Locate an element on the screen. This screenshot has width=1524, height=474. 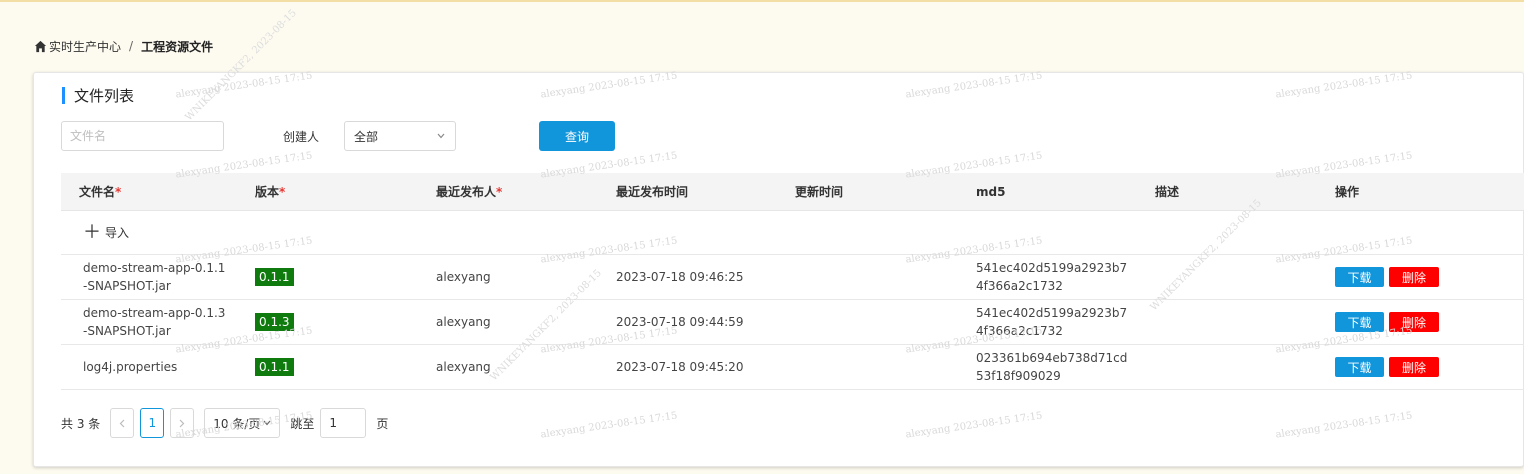
header-publisher: 最近发布人 * is located at coordinates (469, 191).